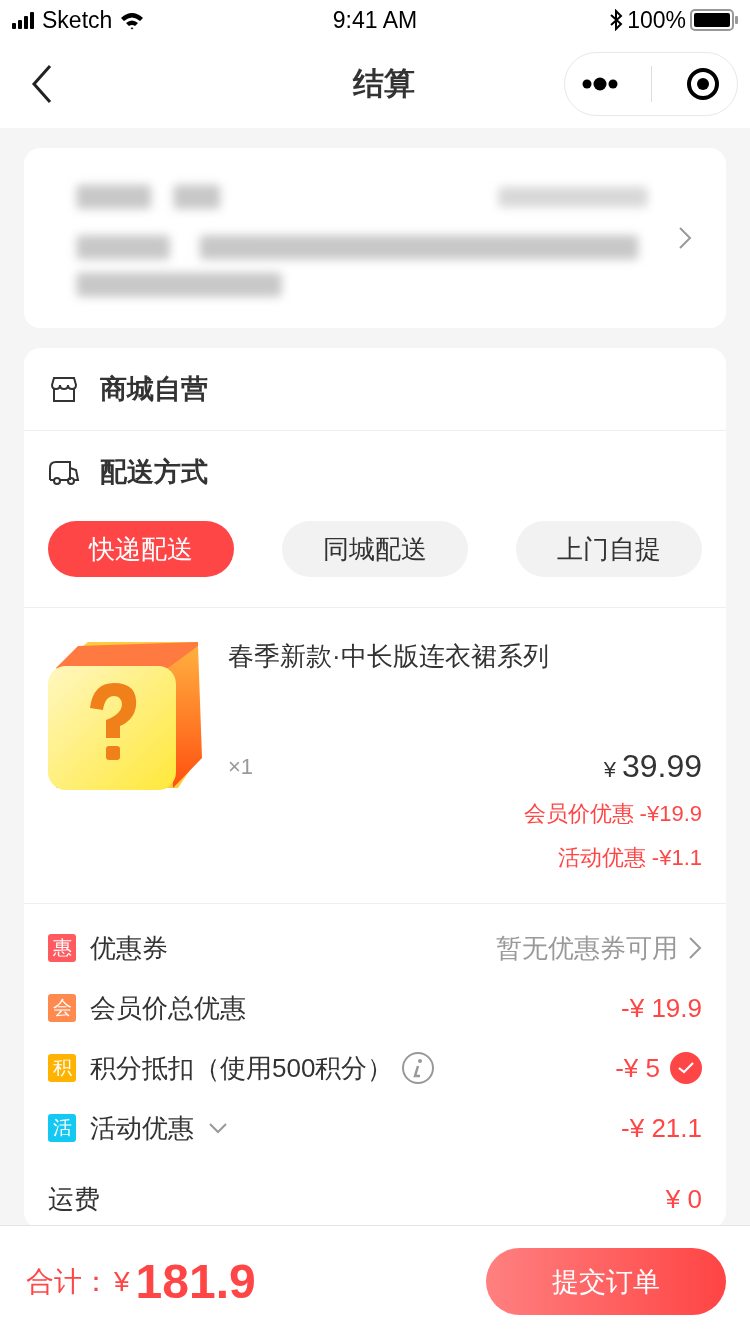 This screenshot has height=1337, width=750. Describe the element at coordinates (656, 20) in the screenshot. I see `battery-percent: 100%` at that location.